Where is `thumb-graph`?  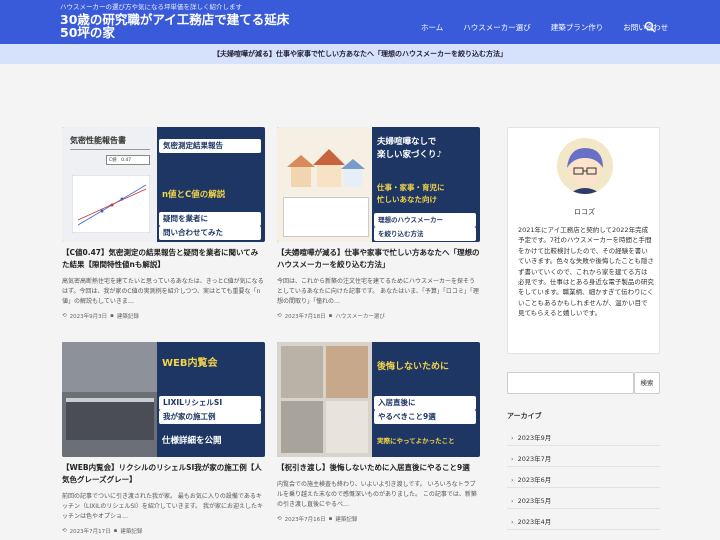
thumb-graph is located at coordinates (111, 204).